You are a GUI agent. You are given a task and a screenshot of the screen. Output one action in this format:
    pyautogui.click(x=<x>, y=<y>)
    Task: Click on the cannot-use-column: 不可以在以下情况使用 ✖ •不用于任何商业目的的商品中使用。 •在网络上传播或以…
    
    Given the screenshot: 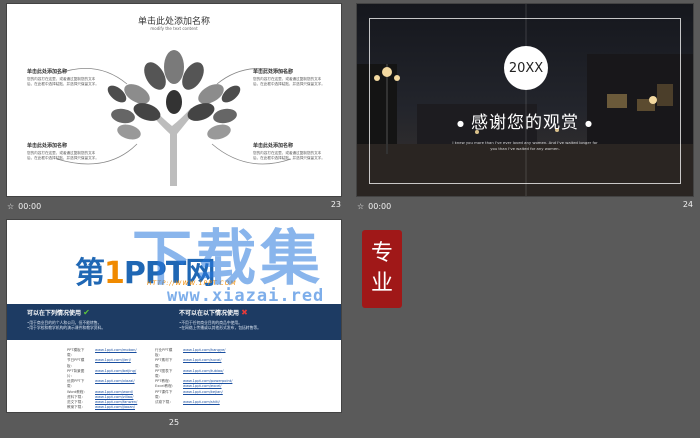 What is the action you would take?
    pyautogui.click(x=220, y=319)
    